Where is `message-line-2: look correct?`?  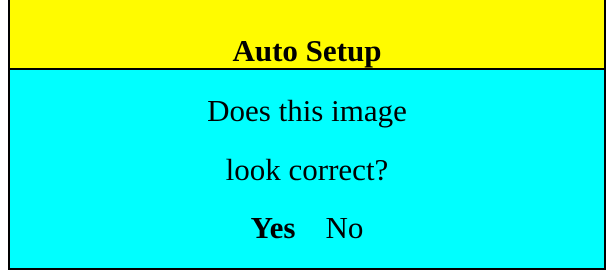
message-line-2: look correct? is located at coordinates (307, 169).